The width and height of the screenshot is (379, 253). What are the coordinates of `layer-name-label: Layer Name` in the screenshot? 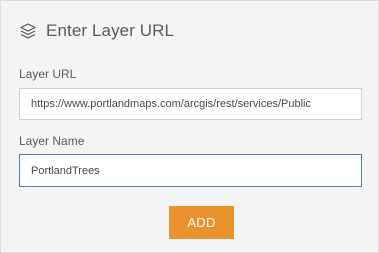 It's located at (52, 141).